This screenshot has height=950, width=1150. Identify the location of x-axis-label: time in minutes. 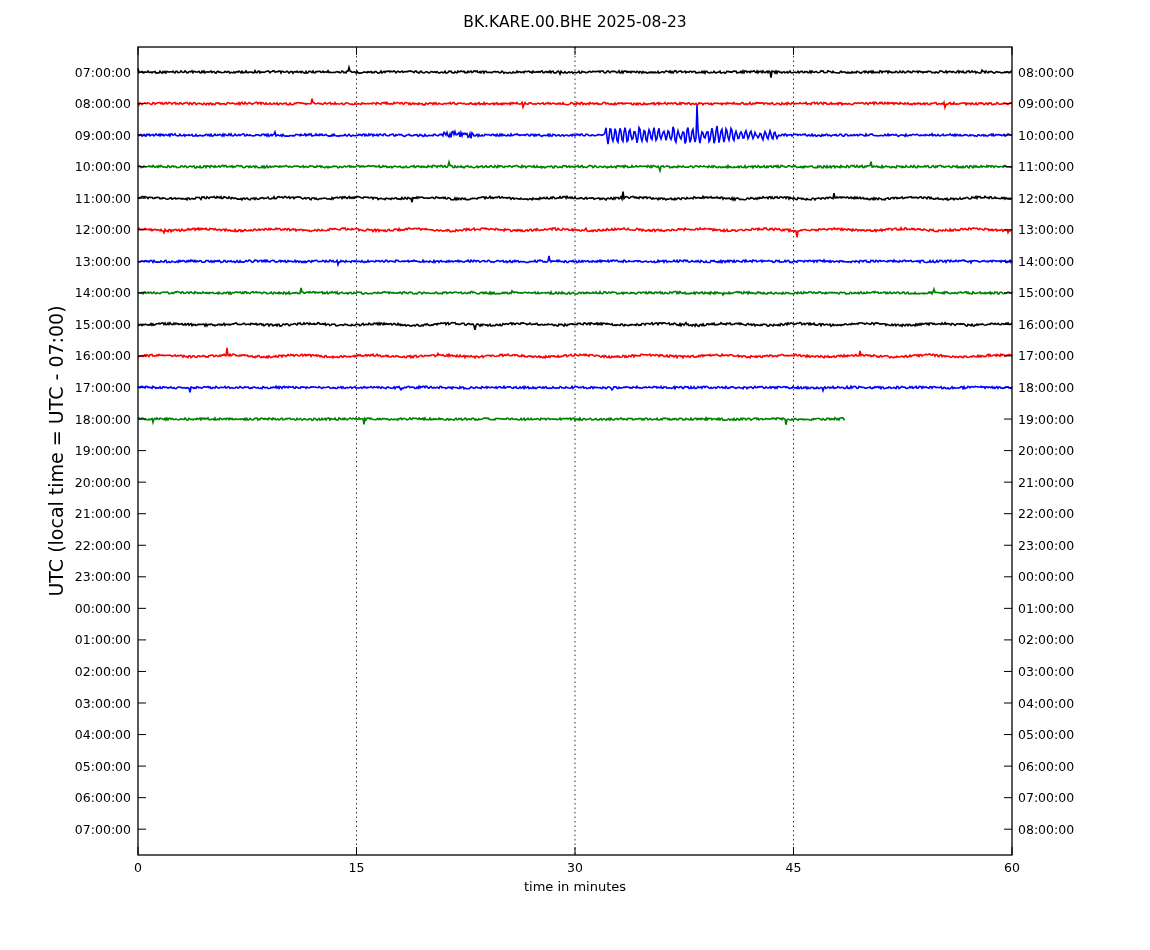
(575, 886).